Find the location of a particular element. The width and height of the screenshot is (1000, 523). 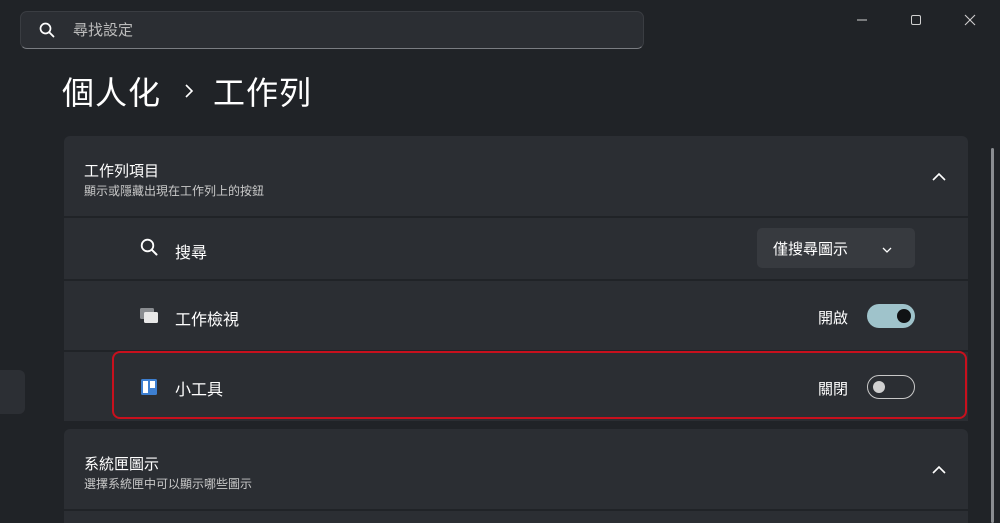

maximize-icon is located at coordinates (916, 20).